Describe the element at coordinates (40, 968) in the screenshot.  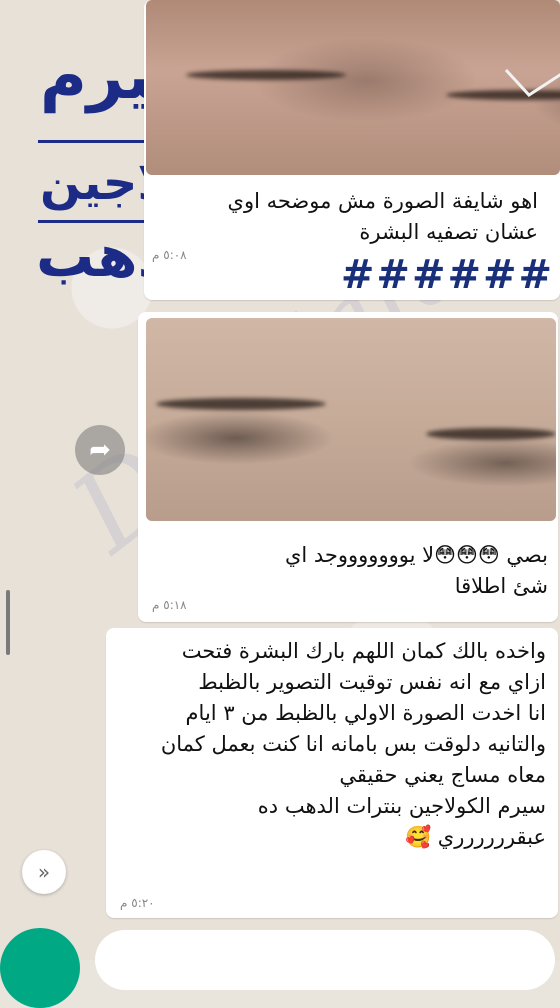
I see `mic-button` at that location.